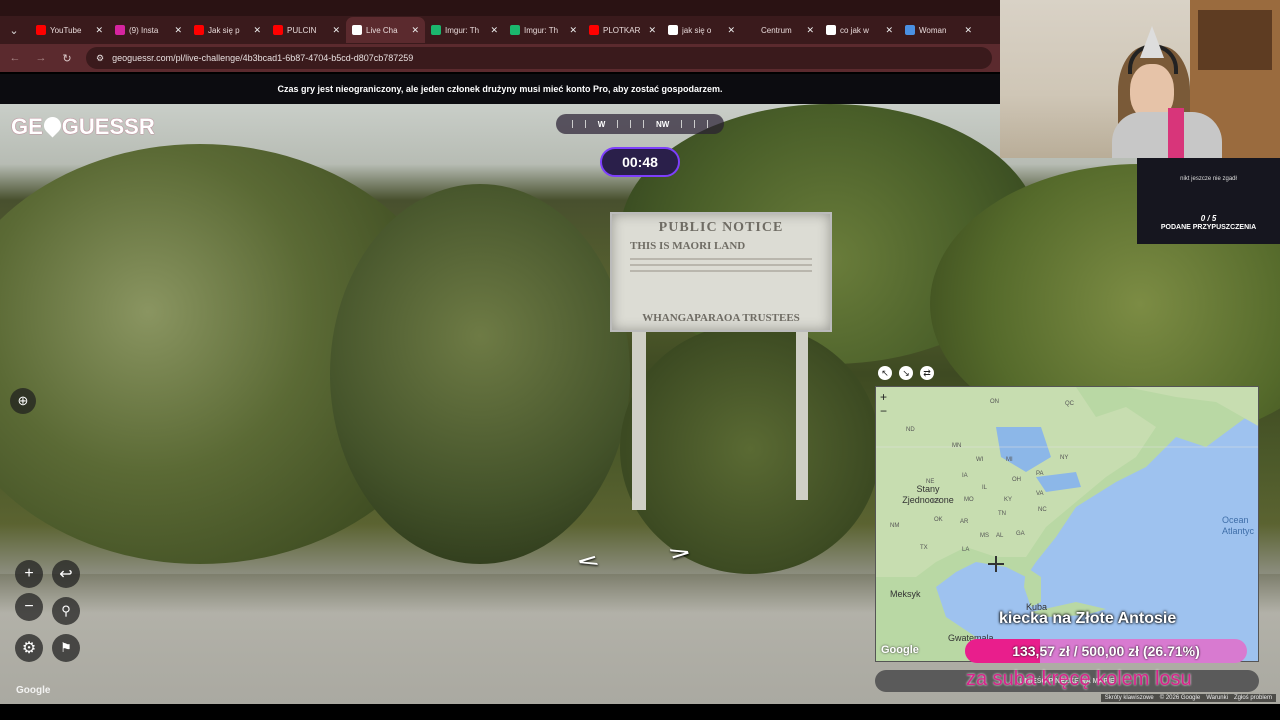 This screenshot has height=720, width=1280. What do you see at coordinates (966, 550) in the screenshot?
I see `map-label-la: LA` at bounding box center [966, 550].